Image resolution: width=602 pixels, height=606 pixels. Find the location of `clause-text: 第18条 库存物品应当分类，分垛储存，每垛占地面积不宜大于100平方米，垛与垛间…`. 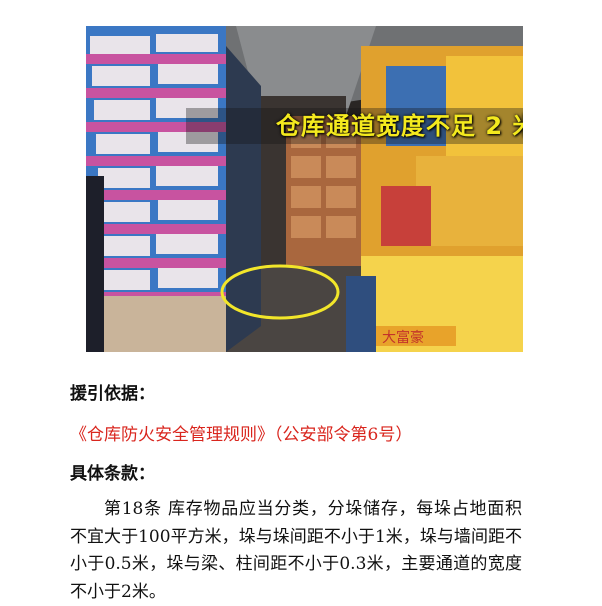

clause-text: 第18条 库存物品应当分类，分垛储存，每垛占地面积不宜大于100平方米，垛与垛间… is located at coordinates (296, 550).